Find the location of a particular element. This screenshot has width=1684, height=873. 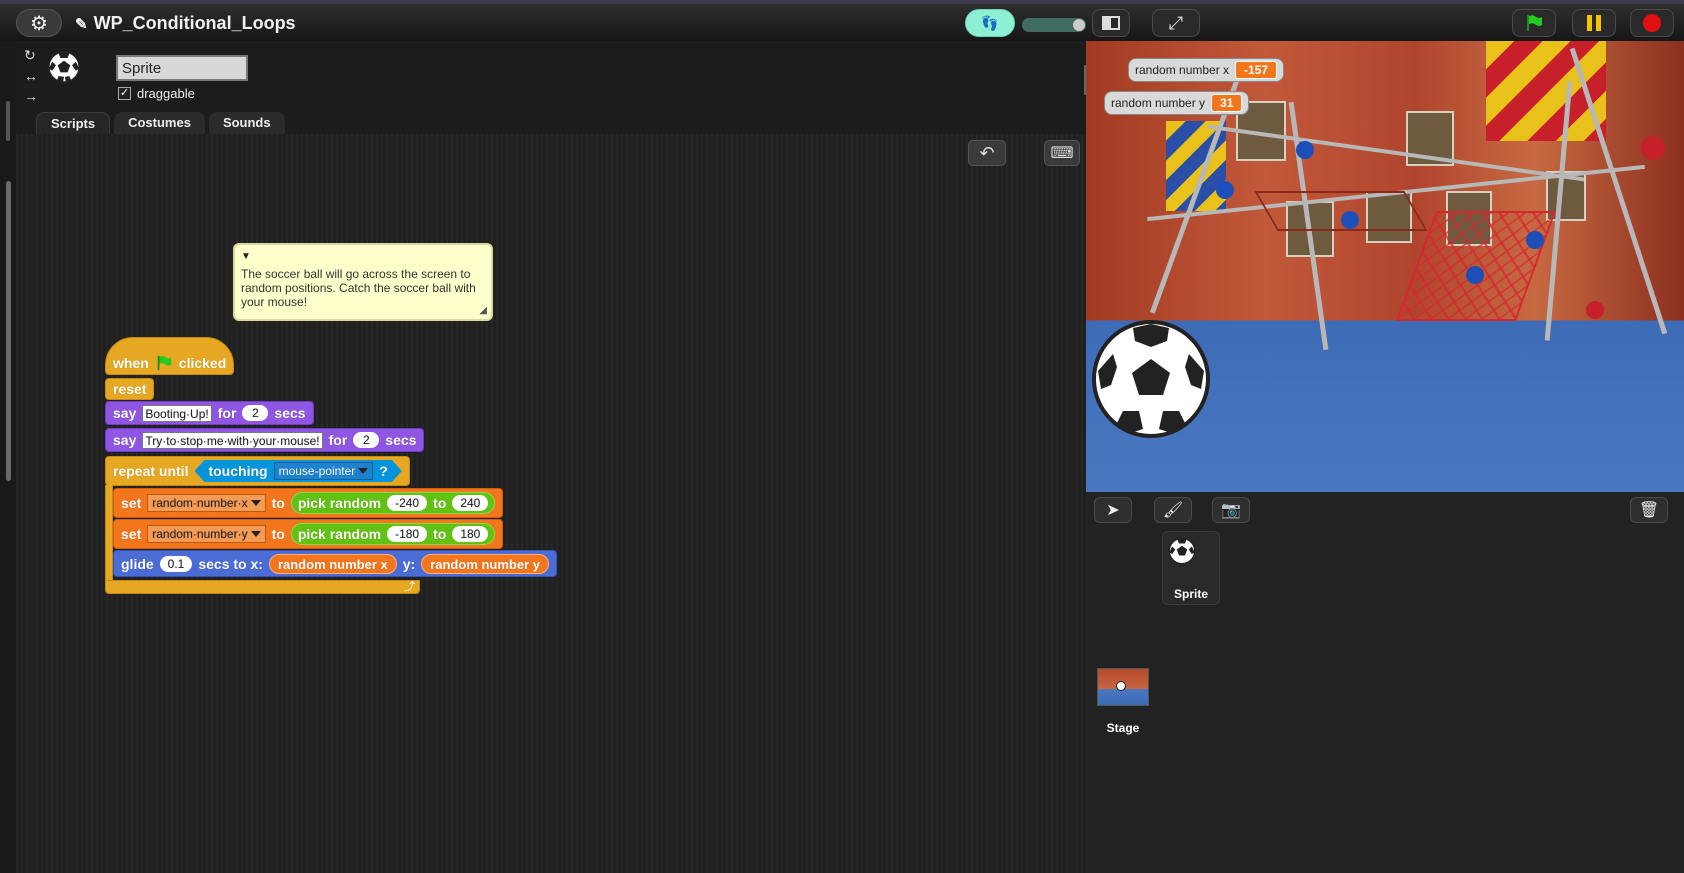

rotate-all-icon: ↻ is located at coordinates (31, 55).